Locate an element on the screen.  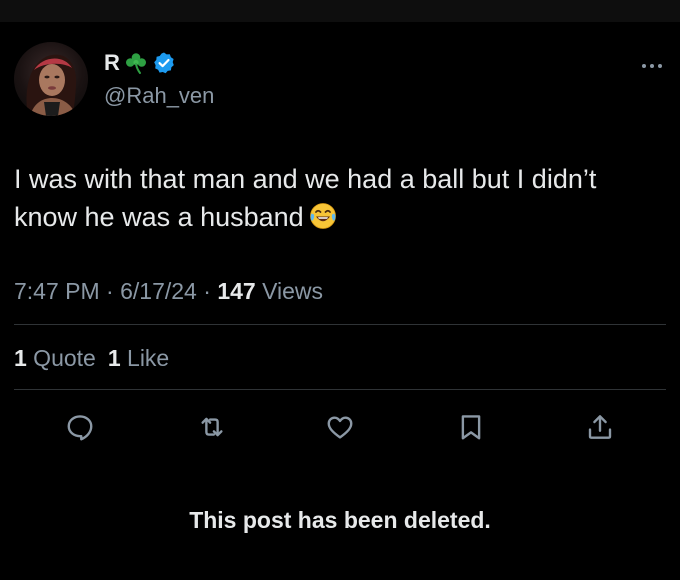
tweet-meta: 7:47 PM · 6/17/24 · 147 Views is located at coordinates (168, 291).